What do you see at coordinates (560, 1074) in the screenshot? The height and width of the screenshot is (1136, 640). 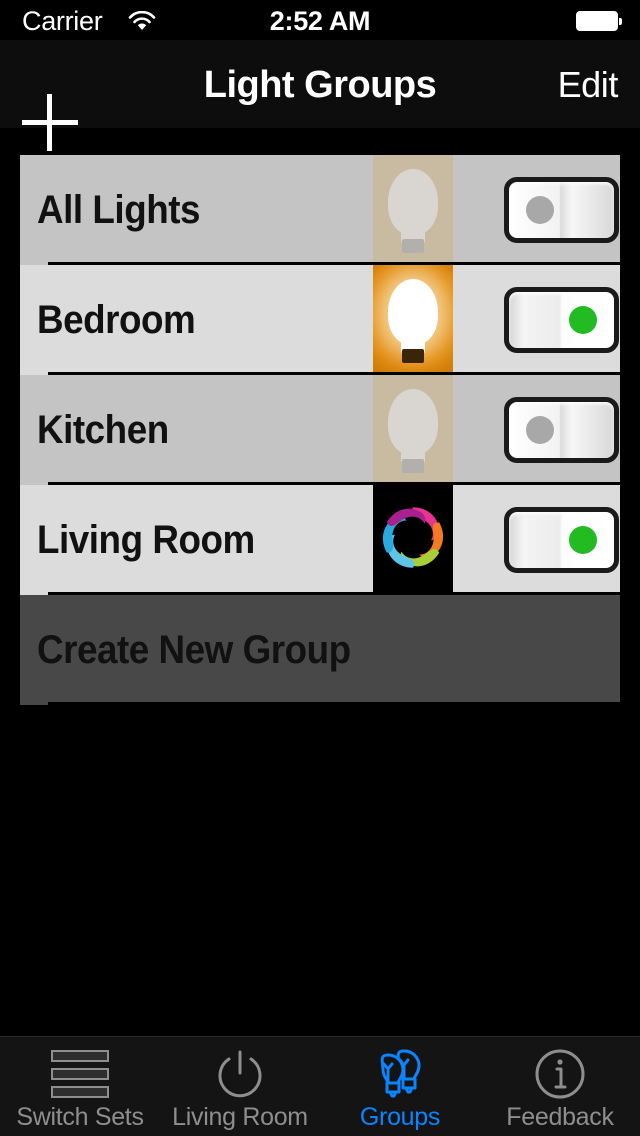 I see `info-circle-icon` at bounding box center [560, 1074].